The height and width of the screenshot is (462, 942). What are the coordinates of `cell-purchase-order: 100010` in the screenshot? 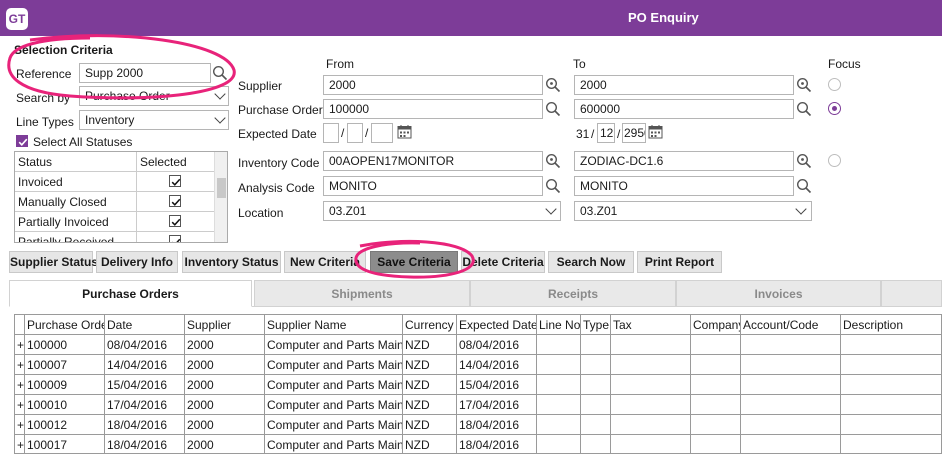 It's located at (65, 405).